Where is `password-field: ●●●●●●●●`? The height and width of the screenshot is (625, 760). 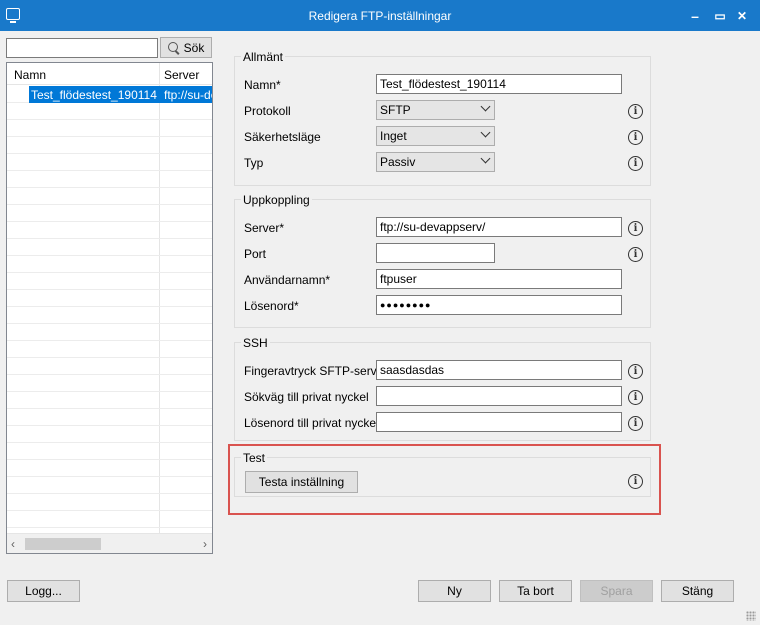 password-field: ●●●●●●●● is located at coordinates (499, 305).